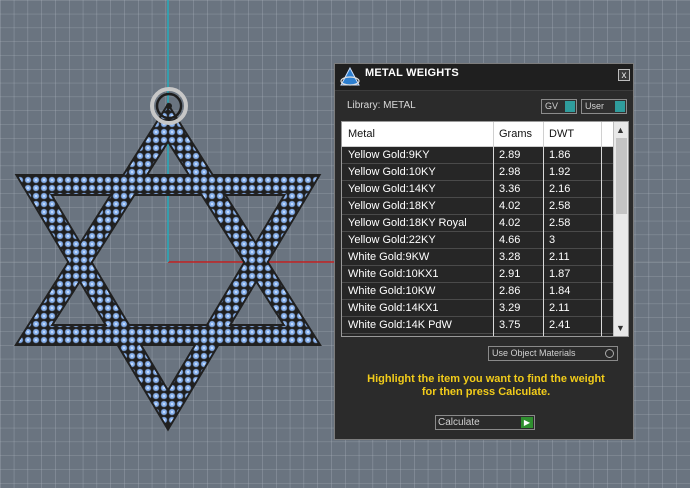 This screenshot has width=690, height=488. I want to click on table-row: Yellow Gold:9KY 2.89 1.86, so click(477, 155).